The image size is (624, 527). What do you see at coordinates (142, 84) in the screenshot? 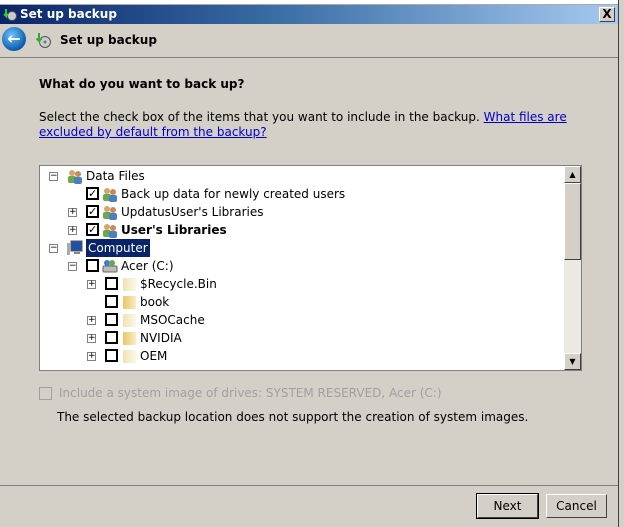
I see `question-heading: What do you want to back up?` at bounding box center [142, 84].